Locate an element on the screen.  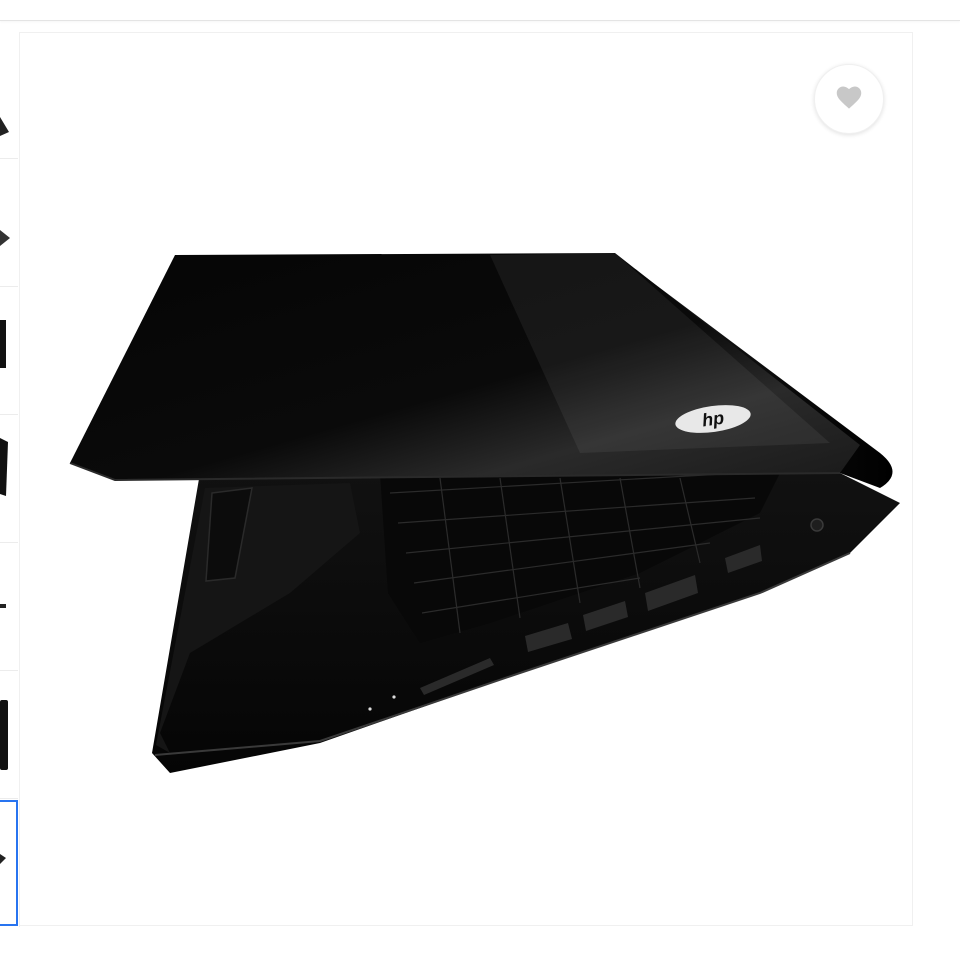
thumbnail-strip is located at coordinates (10, 479).